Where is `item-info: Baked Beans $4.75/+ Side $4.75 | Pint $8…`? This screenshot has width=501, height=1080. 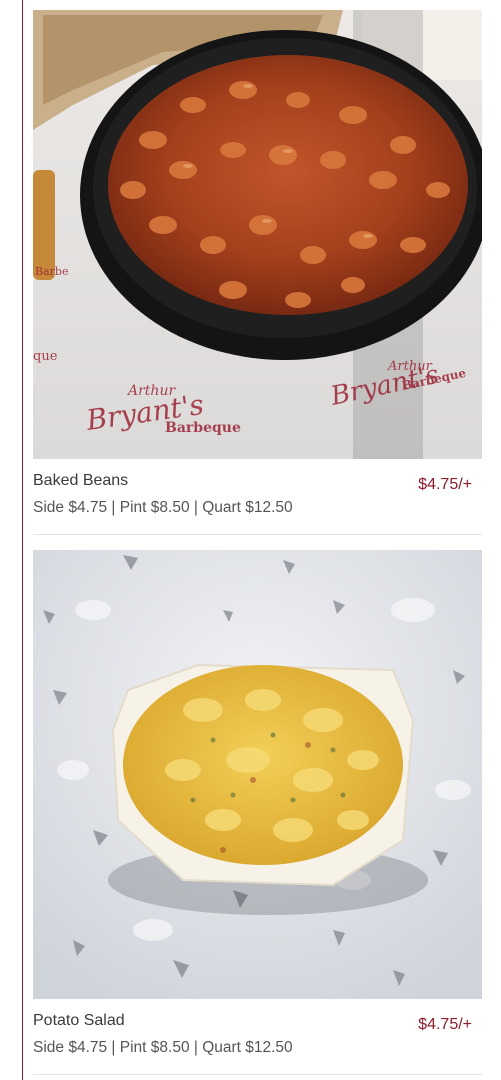 item-info: Baked Beans $4.75/+ Side $4.75 | Pint $8… is located at coordinates (257, 497).